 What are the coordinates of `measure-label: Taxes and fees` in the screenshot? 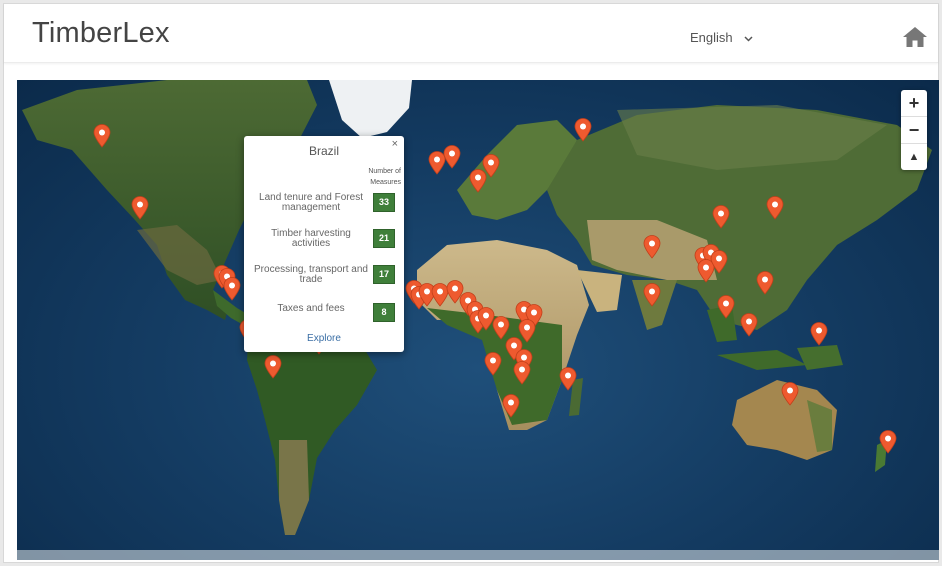 It's located at (311, 308).